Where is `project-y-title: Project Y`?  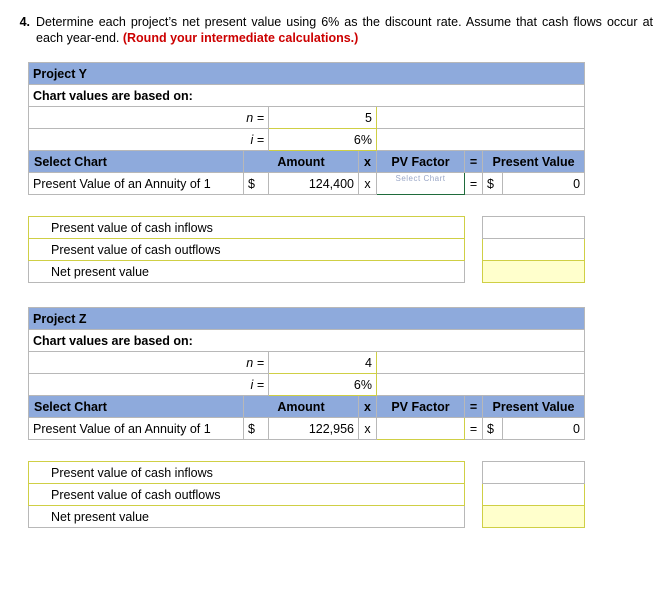 project-y-title: Project Y is located at coordinates (306, 73).